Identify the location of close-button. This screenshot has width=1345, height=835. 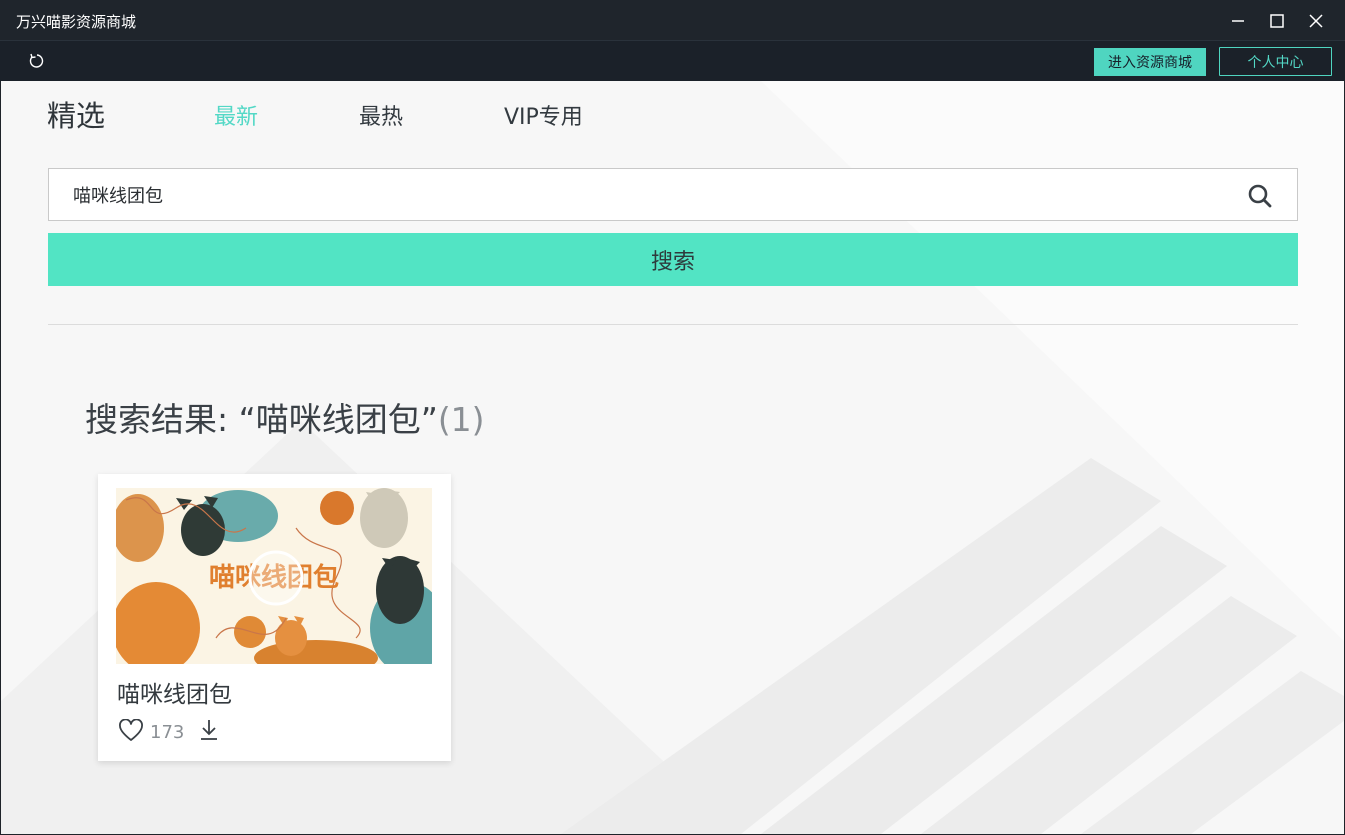
(1316, 21).